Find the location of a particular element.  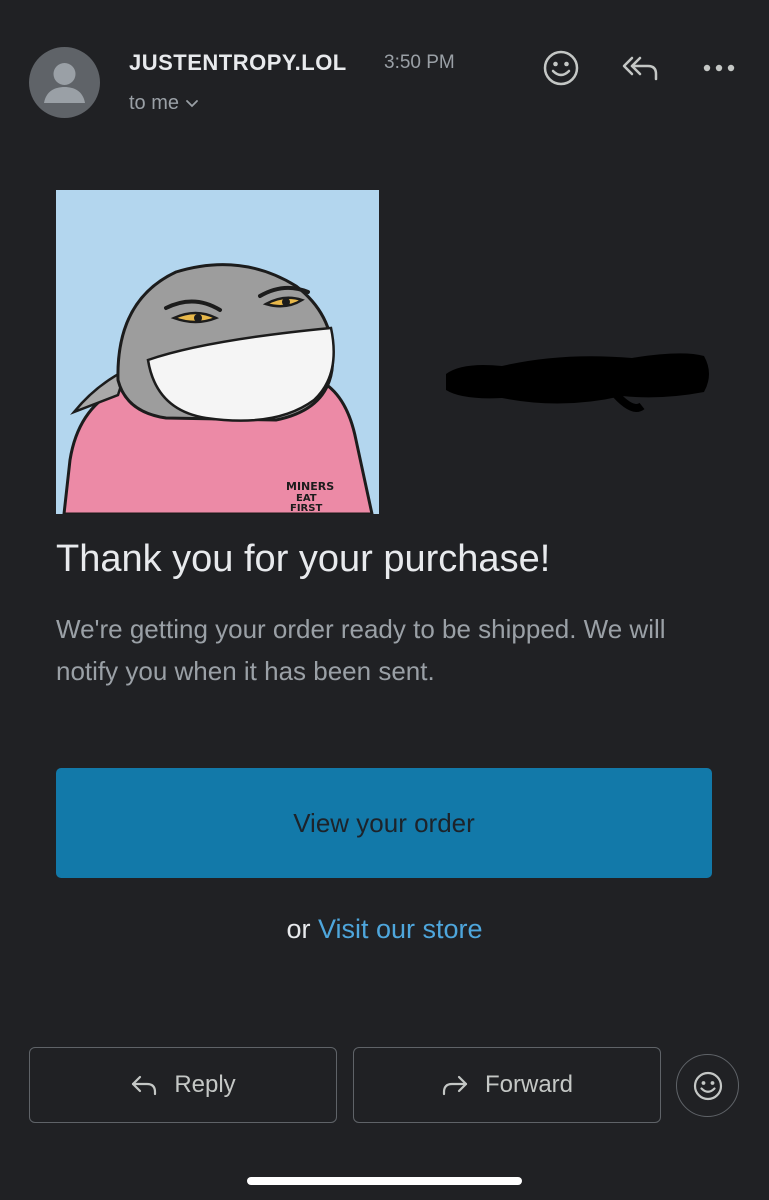

emoji-reaction-button is located at coordinates (707, 1085).